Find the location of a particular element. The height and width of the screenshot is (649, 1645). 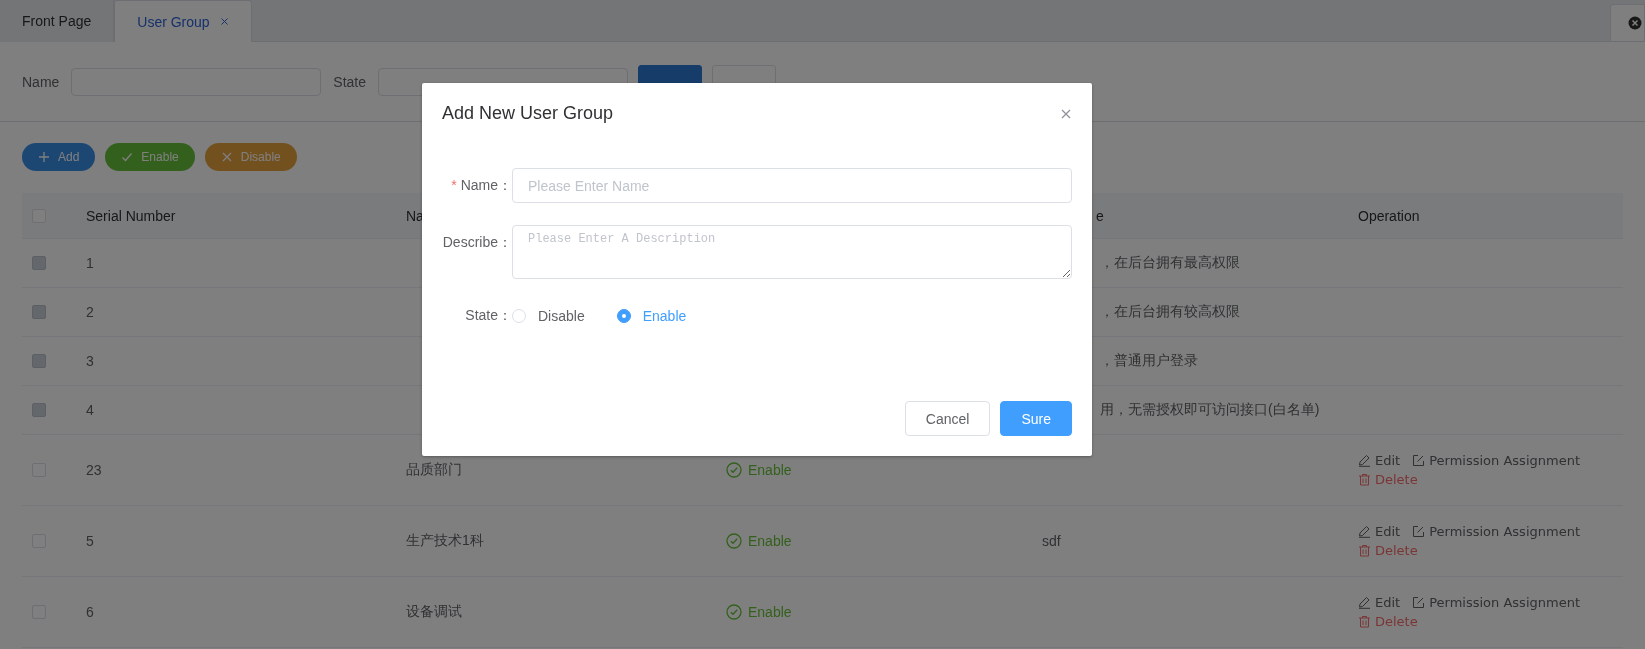

tab: Front Page is located at coordinates (57, 21).